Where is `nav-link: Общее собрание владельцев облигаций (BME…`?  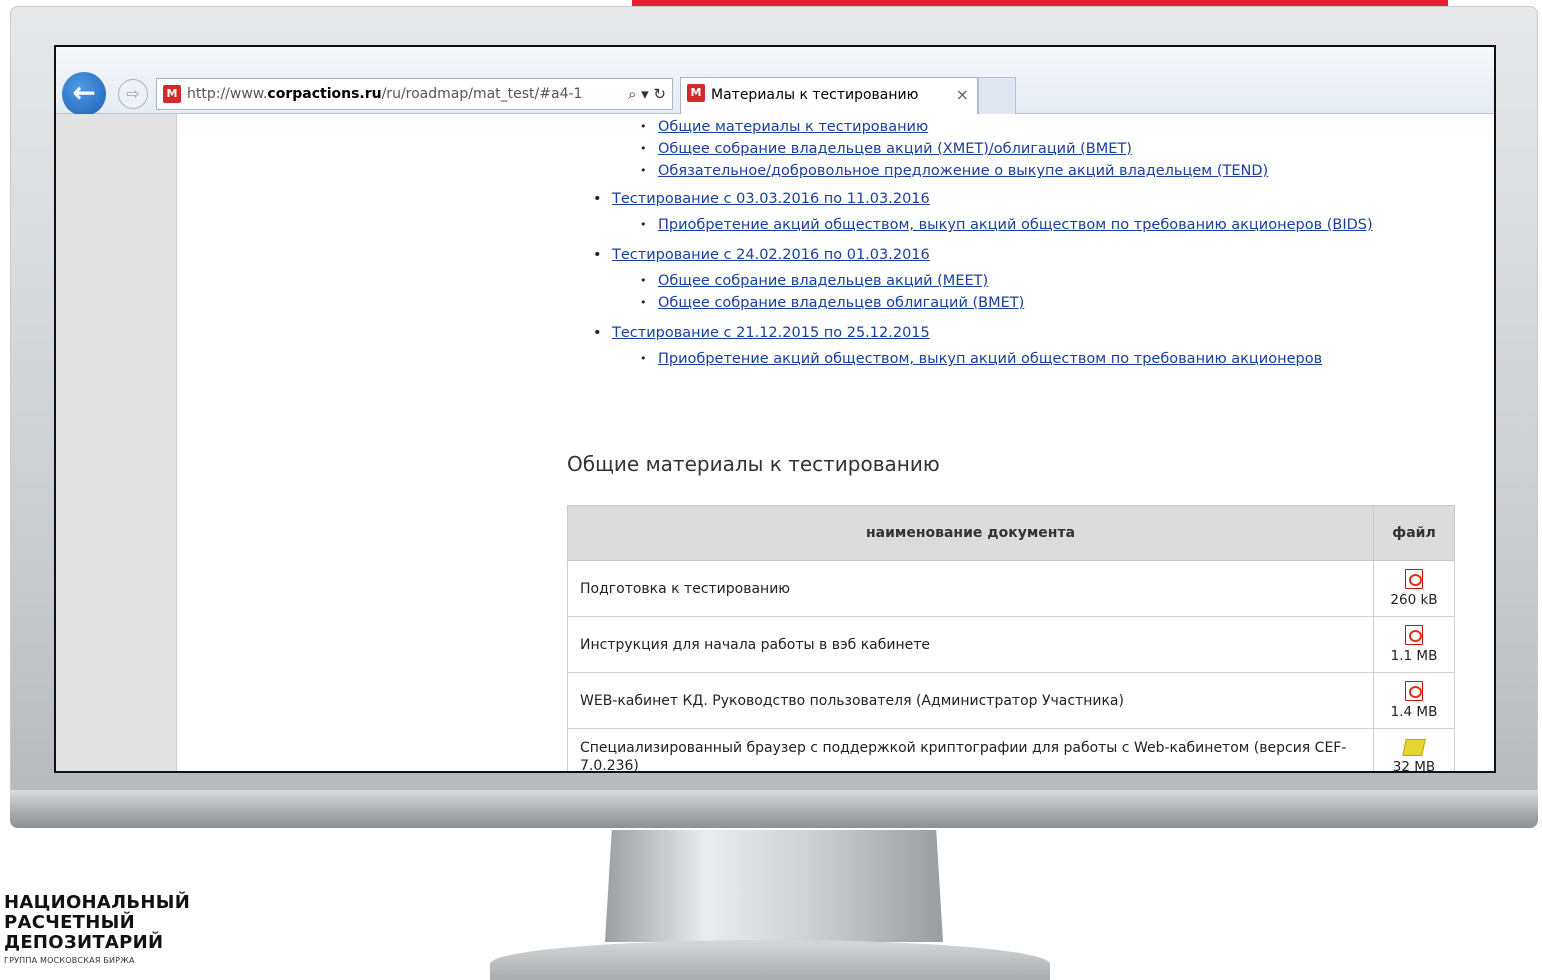
nav-link: Общее собрание владельцев облигаций (BME… is located at coordinates (841, 303).